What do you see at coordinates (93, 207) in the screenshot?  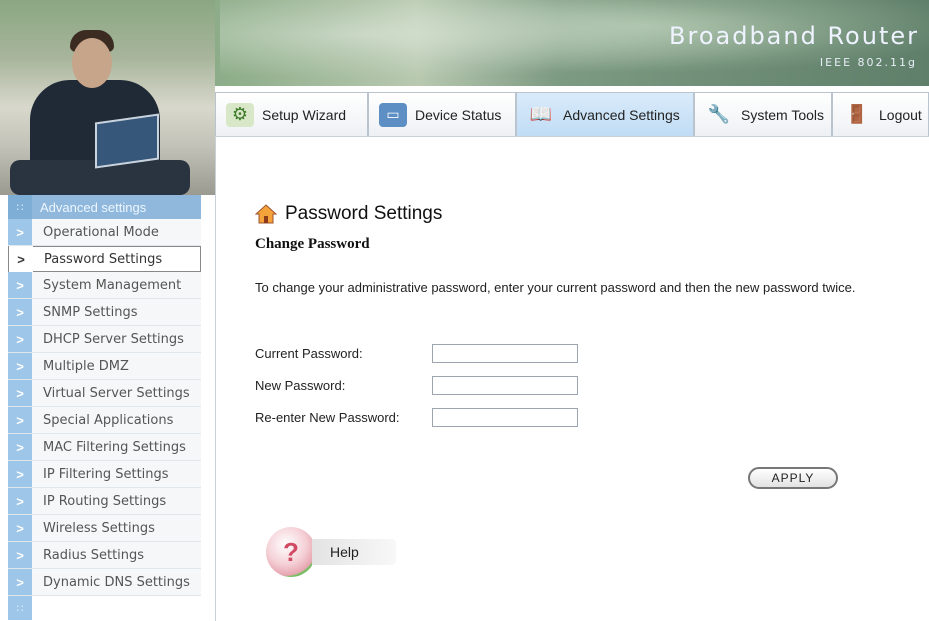 I see `sidebar-heading-label: Advanced settings` at bounding box center [93, 207].